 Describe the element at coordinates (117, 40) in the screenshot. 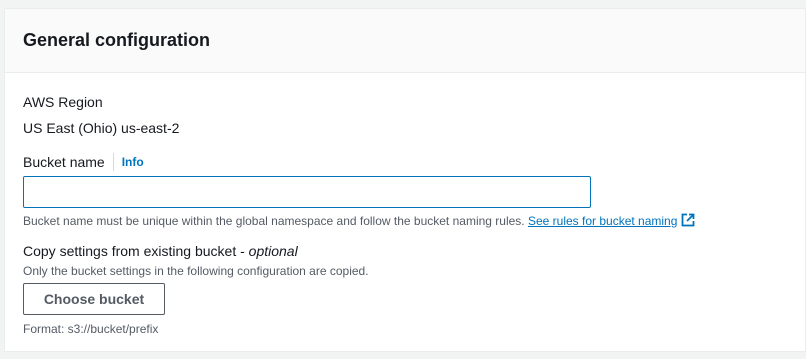

I see `panel-title: General configuration` at that location.